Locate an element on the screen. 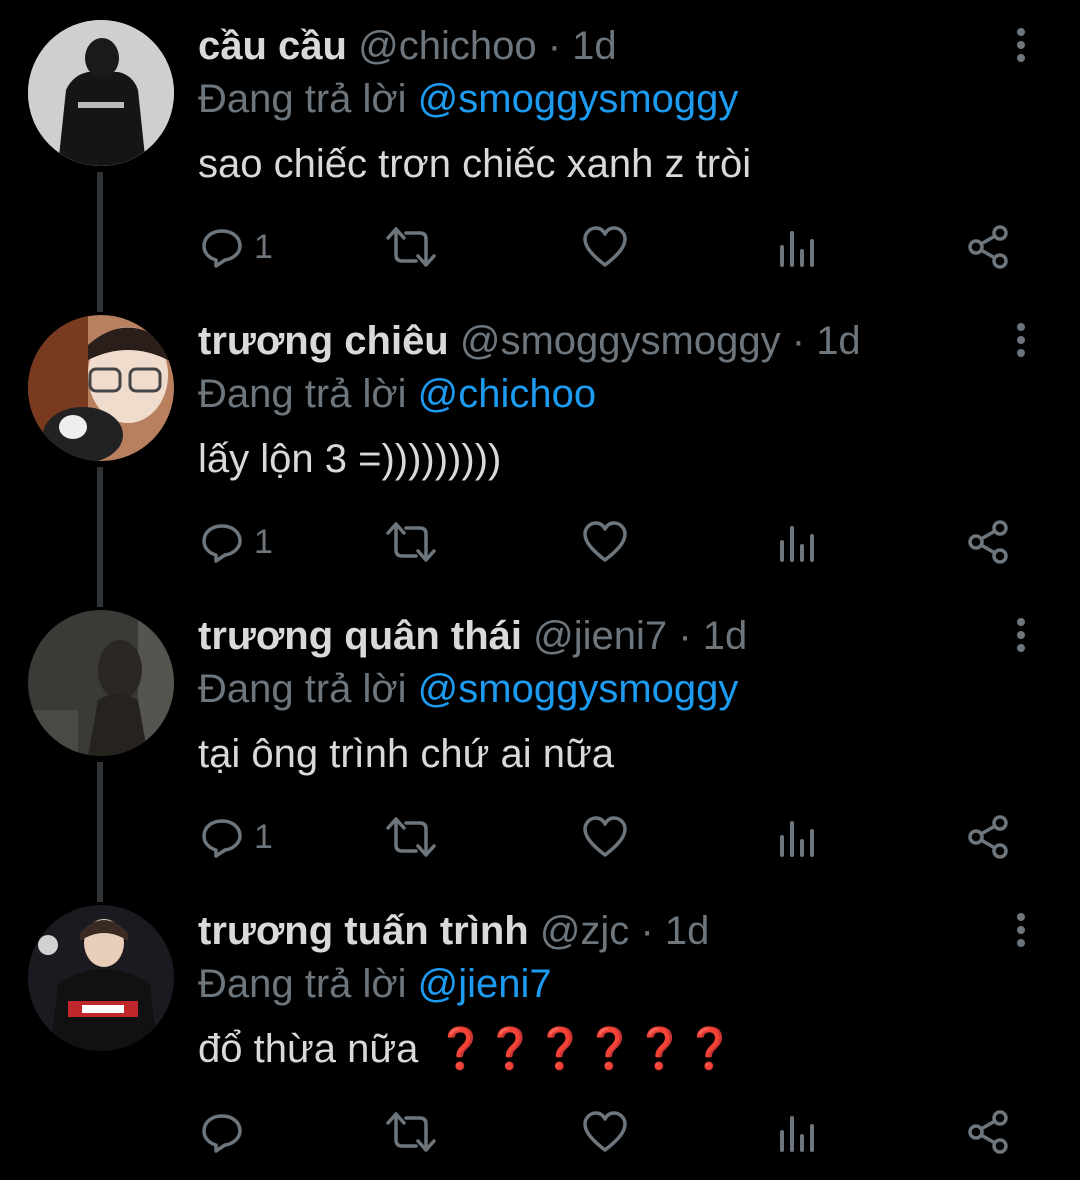 This screenshot has width=1080, height=1180. display-name: trương tuấn trình is located at coordinates (363, 931).